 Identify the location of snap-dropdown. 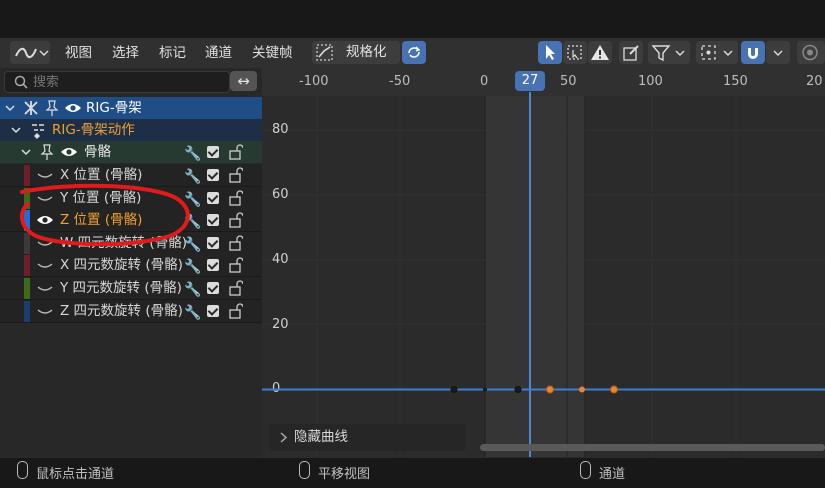
(778, 52).